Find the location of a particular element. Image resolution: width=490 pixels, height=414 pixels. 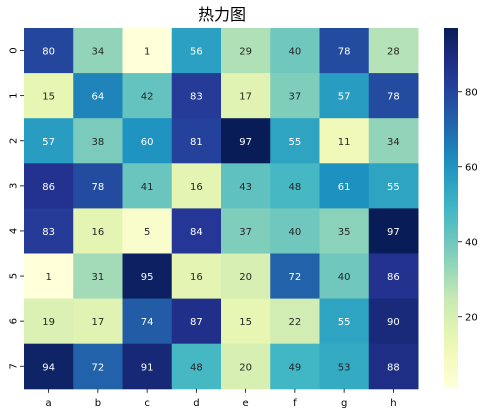

colorbar: 20 40 60 80 is located at coordinates (461, 208).